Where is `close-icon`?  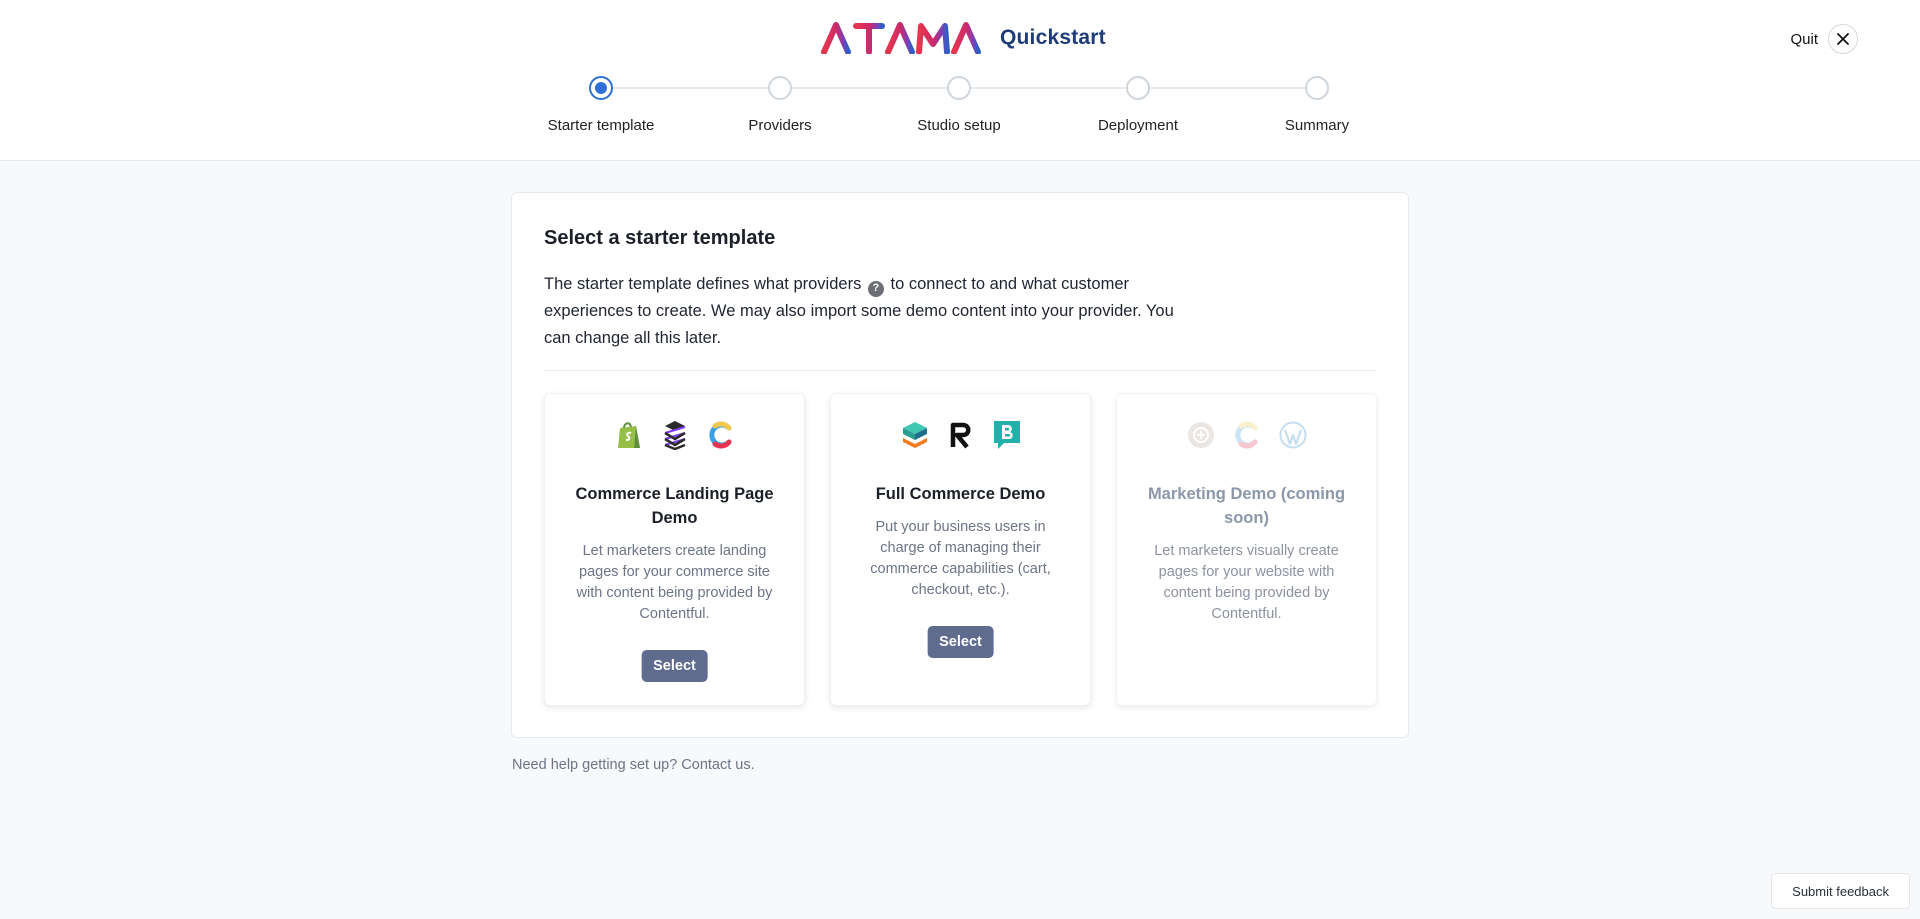 close-icon is located at coordinates (1843, 39).